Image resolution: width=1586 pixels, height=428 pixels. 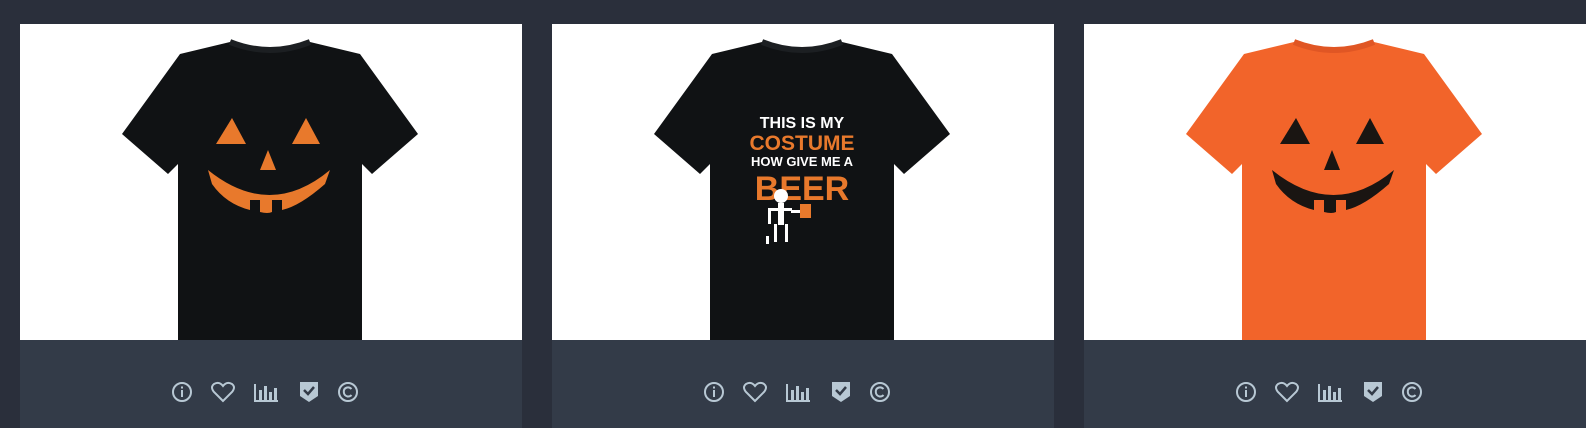 I want to click on tshirt-black-pumpkin, so click(x=270, y=189).